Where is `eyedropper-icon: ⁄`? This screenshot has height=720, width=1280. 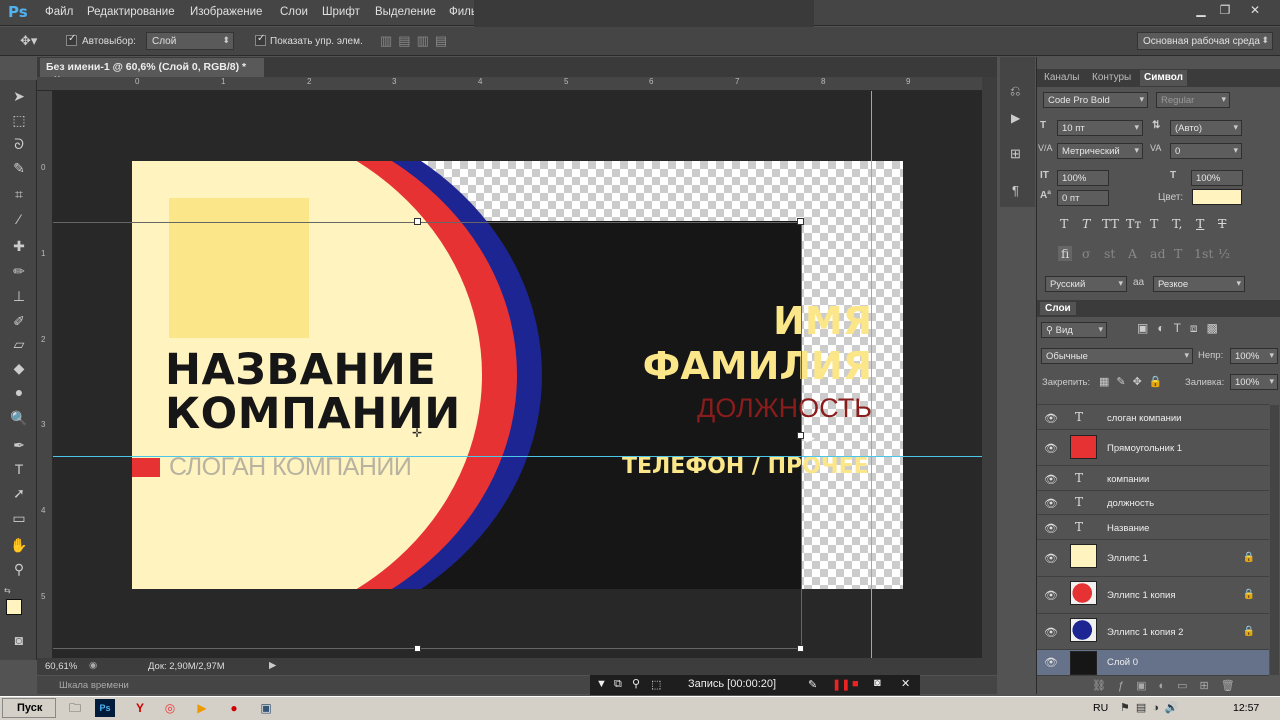 eyedropper-icon: ⁄ is located at coordinates (19, 219).